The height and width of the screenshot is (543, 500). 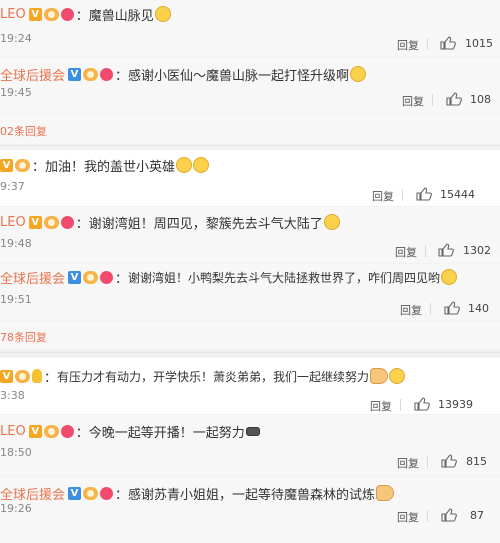 I want to click on reply-item: LEO V ： 魔兽山脉见 19:24 回复 1015, so click(x=250, y=28).